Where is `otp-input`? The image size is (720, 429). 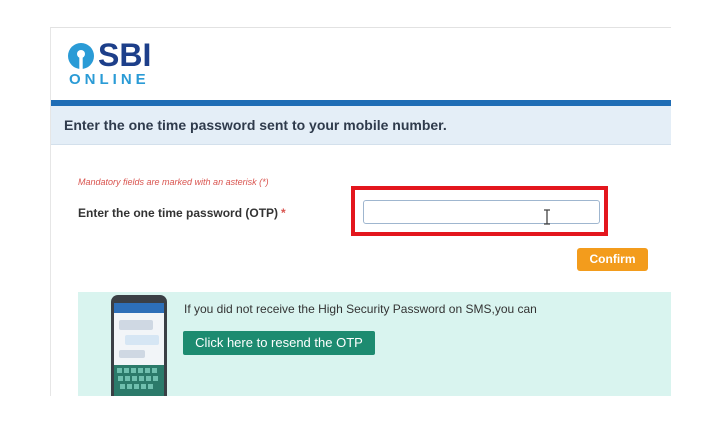
otp-input is located at coordinates (481, 212).